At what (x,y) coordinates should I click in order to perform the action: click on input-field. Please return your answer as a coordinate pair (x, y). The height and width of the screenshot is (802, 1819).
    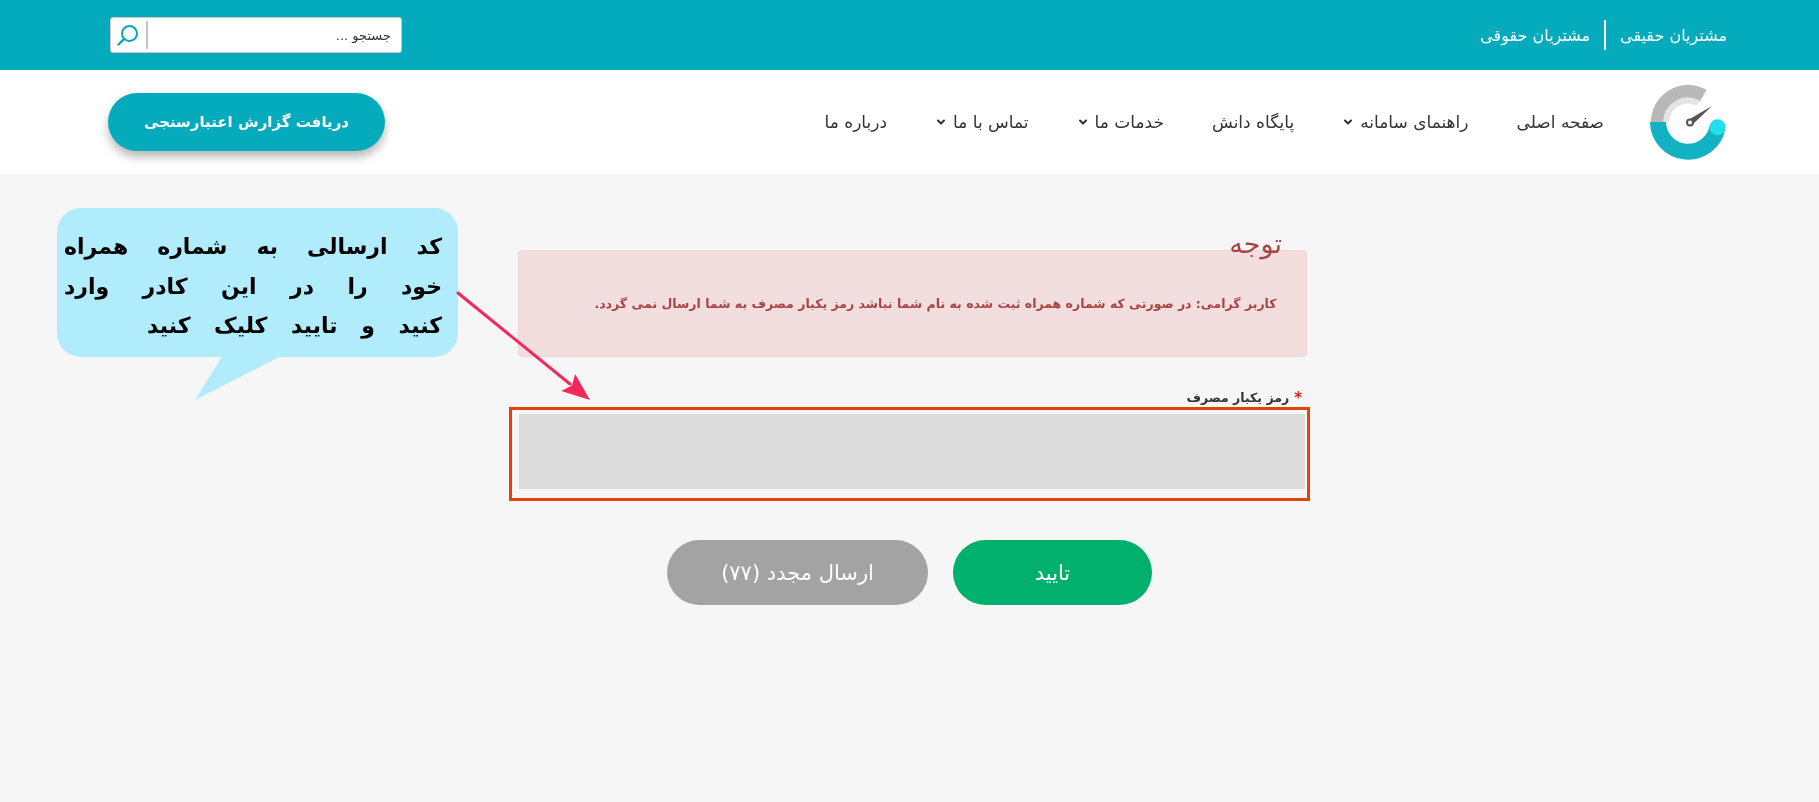
    Looking at the image, I should click on (912, 451).